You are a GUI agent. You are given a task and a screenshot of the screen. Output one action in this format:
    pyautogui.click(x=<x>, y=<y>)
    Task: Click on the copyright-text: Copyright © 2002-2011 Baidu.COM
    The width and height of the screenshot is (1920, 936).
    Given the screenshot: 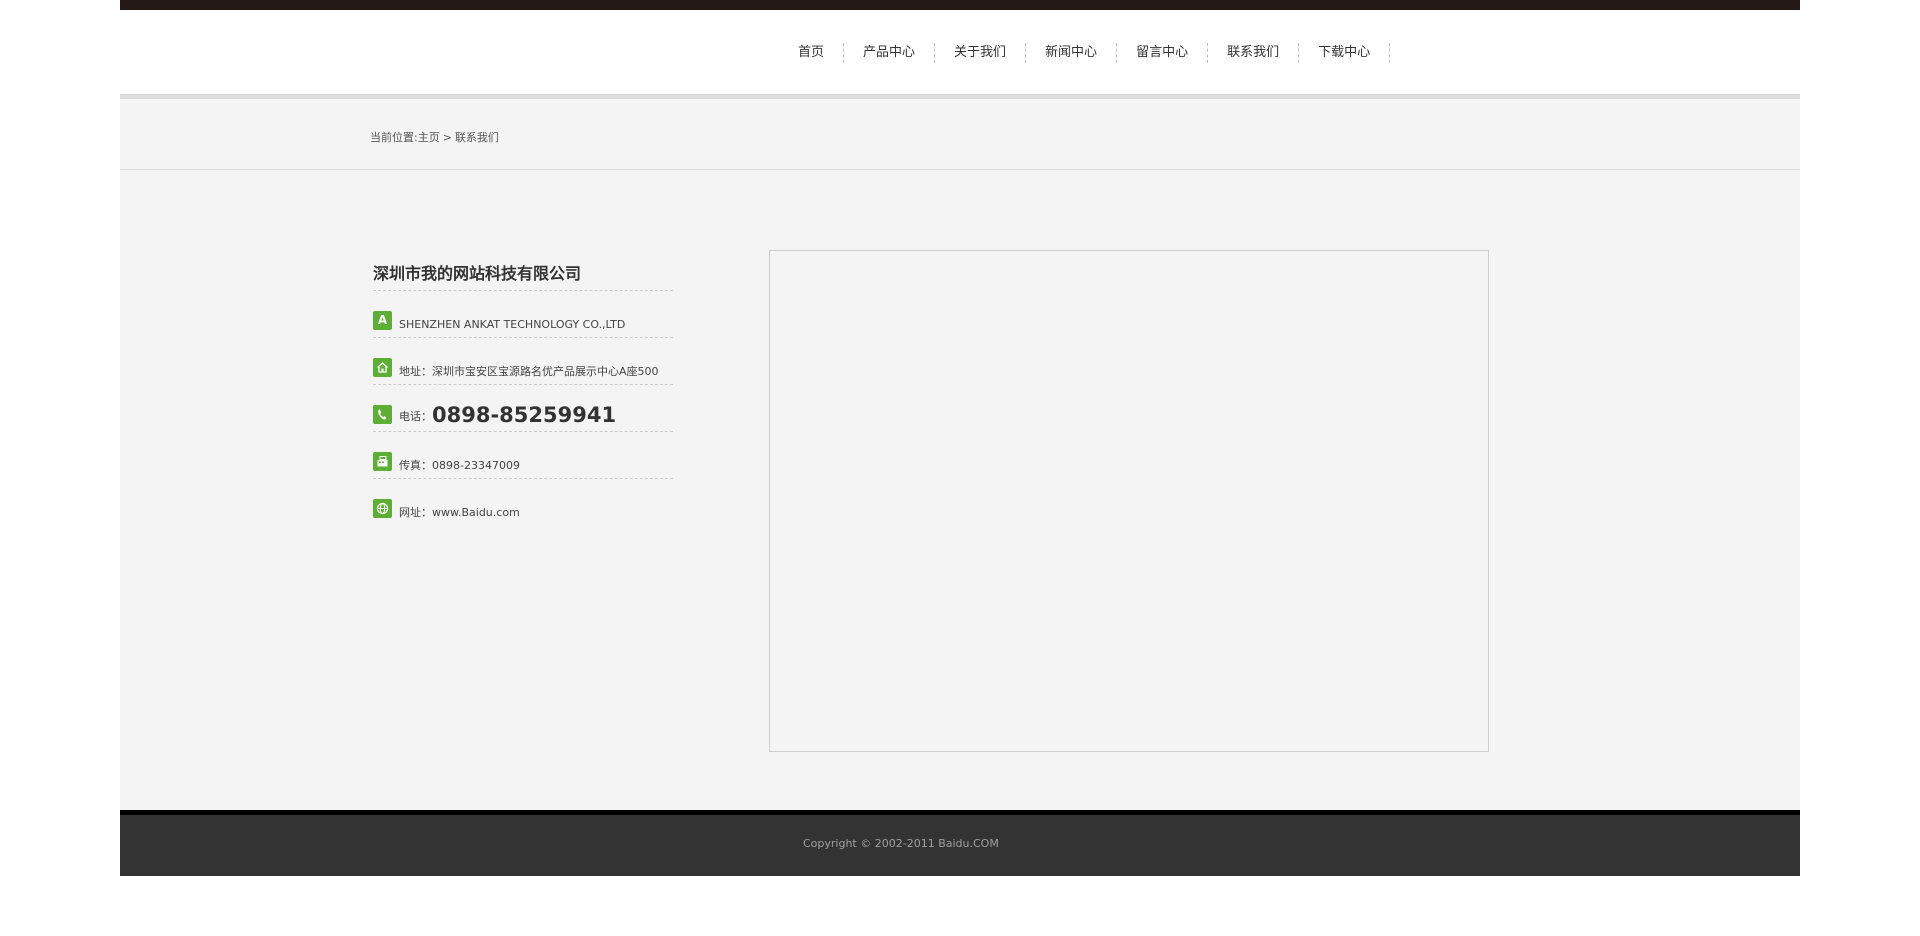 What is the action you would take?
    pyautogui.click(x=901, y=843)
    